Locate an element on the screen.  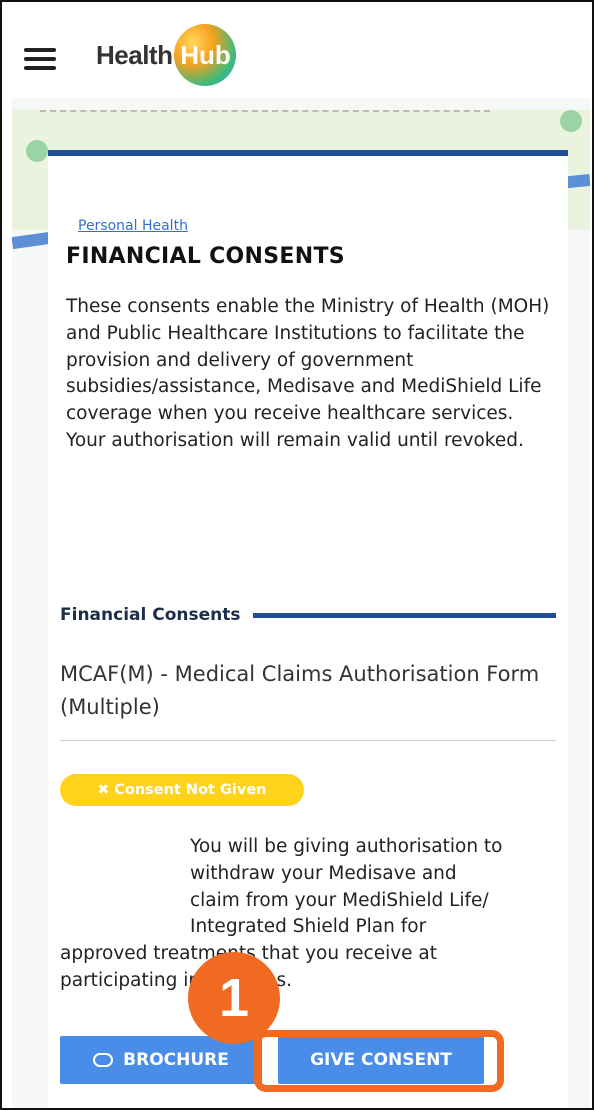
healthhub-logo: Health Hub is located at coordinates (166, 55).